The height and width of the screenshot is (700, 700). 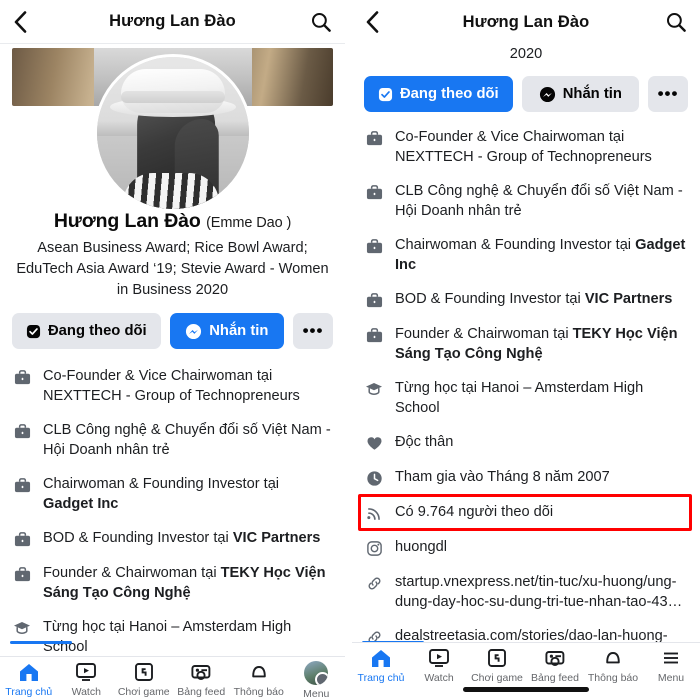 What do you see at coordinates (97, 331) in the screenshot?
I see `follow-button-label: Đang theo dõi` at bounding box center [97, 331].